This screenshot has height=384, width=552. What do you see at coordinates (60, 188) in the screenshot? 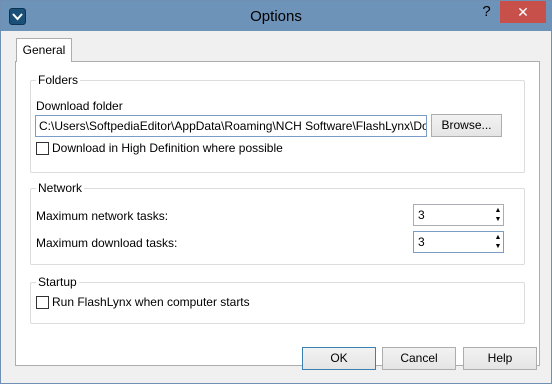
I see `network-group-label: Network` at bounding box center [60, 188].